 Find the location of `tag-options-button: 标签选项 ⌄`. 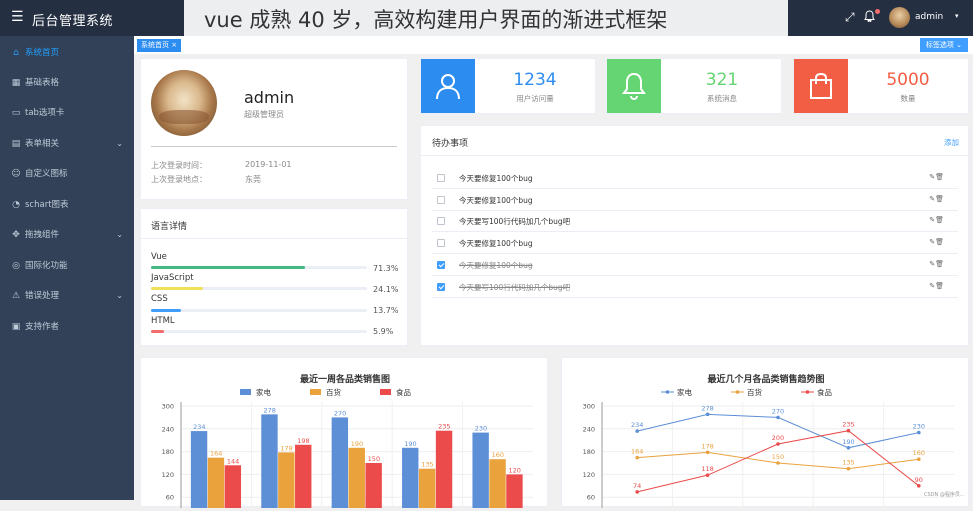

tag-options-button: 标签选项 ⌄ is located at coordinates (943, 45).